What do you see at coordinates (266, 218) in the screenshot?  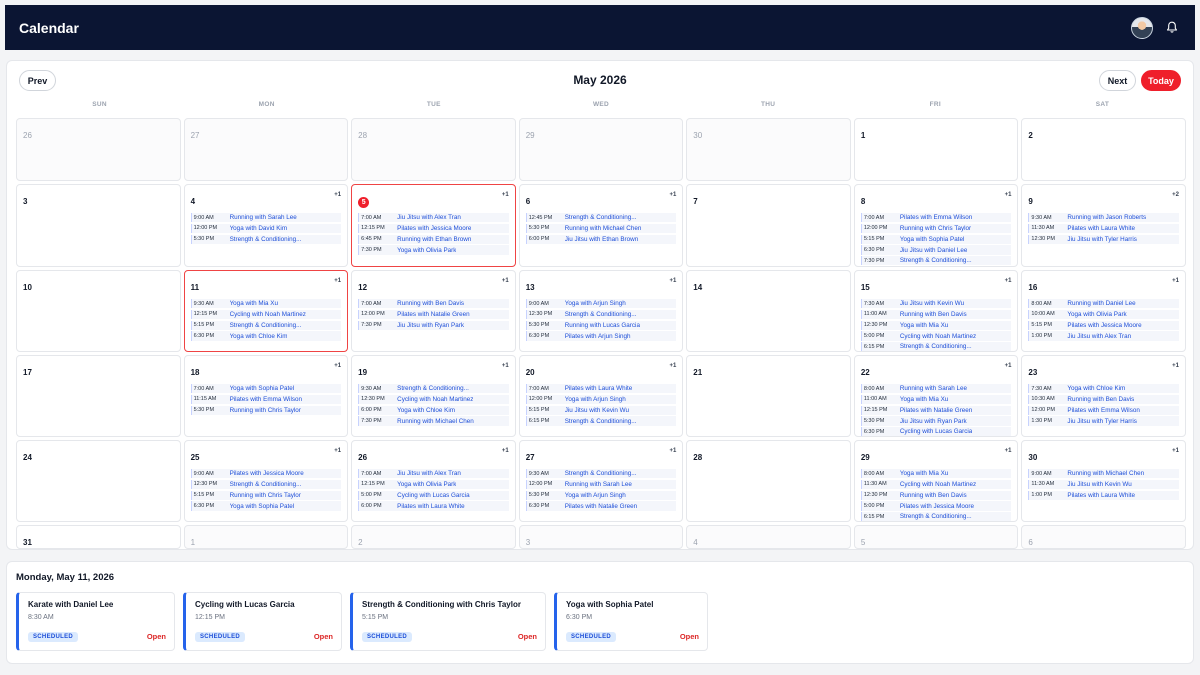 I see `event-item: 9:00 AM Running with Sarah Lee` at bounding box center [266, 218].